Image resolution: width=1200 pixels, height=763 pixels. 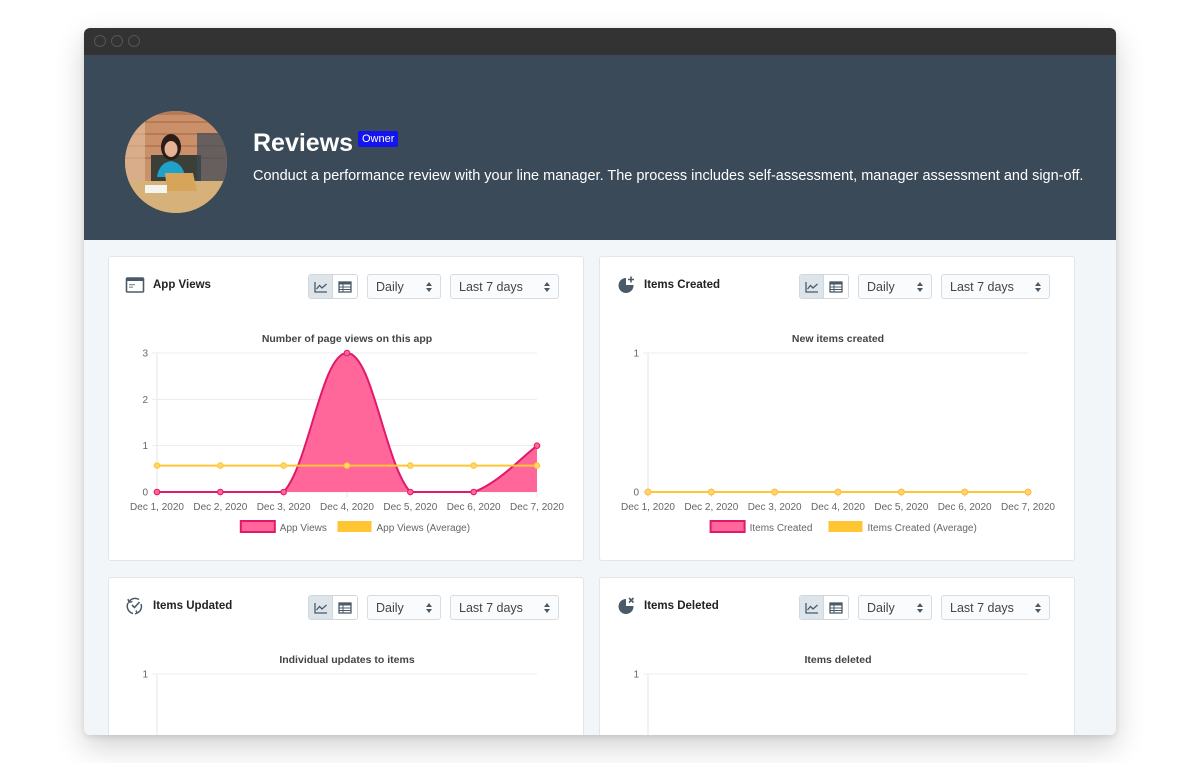 I want to click on chart: Items deleted 1, so click(x=830, y=694).